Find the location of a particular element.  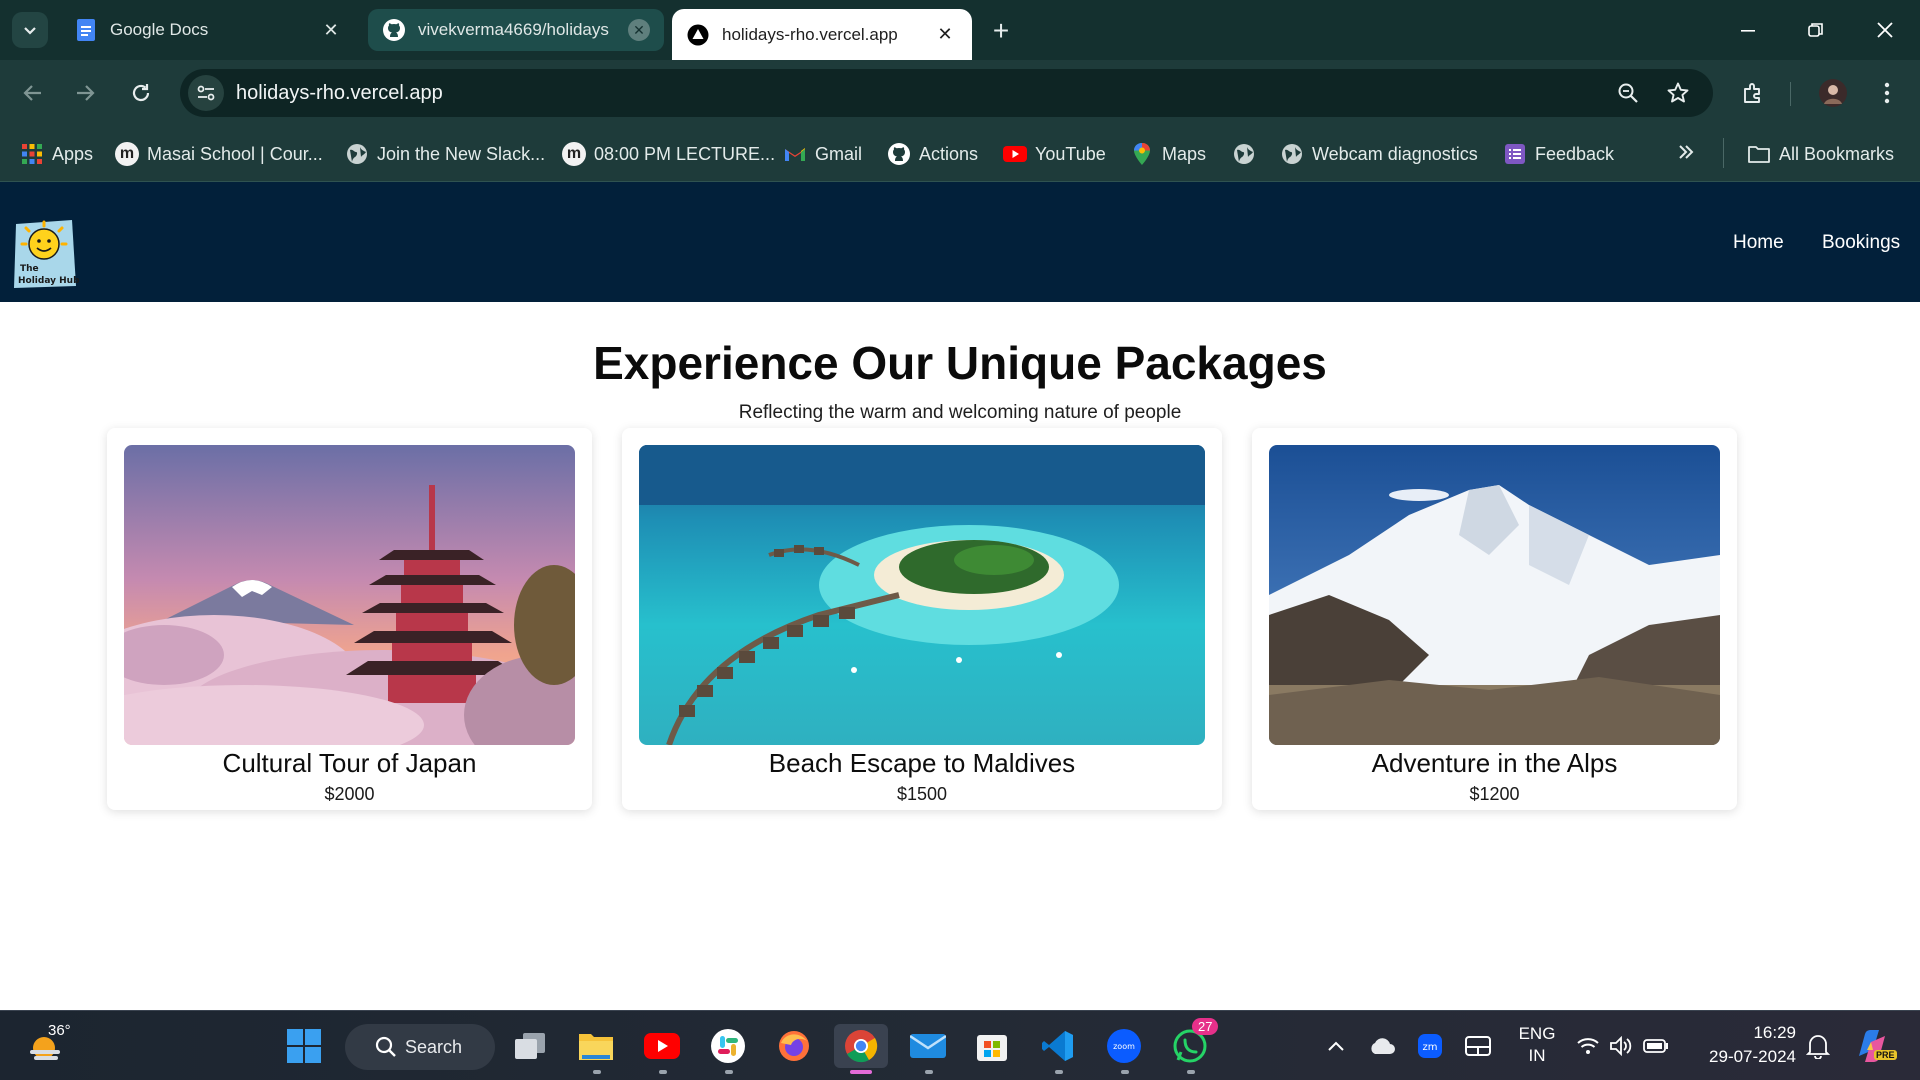

reload-icon is located at coordinates (141, 93).